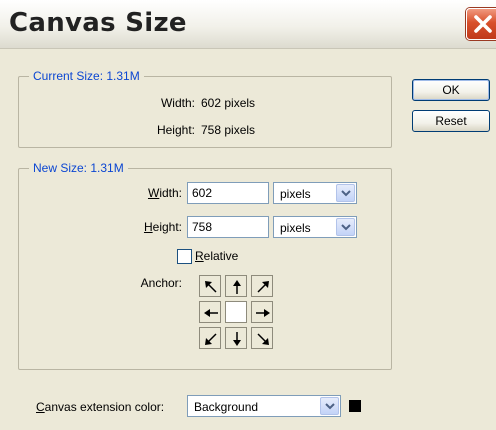 The height and width of the screenshot is (430, 496). I want to click on new-height-label: Height:, so click(162, 227).